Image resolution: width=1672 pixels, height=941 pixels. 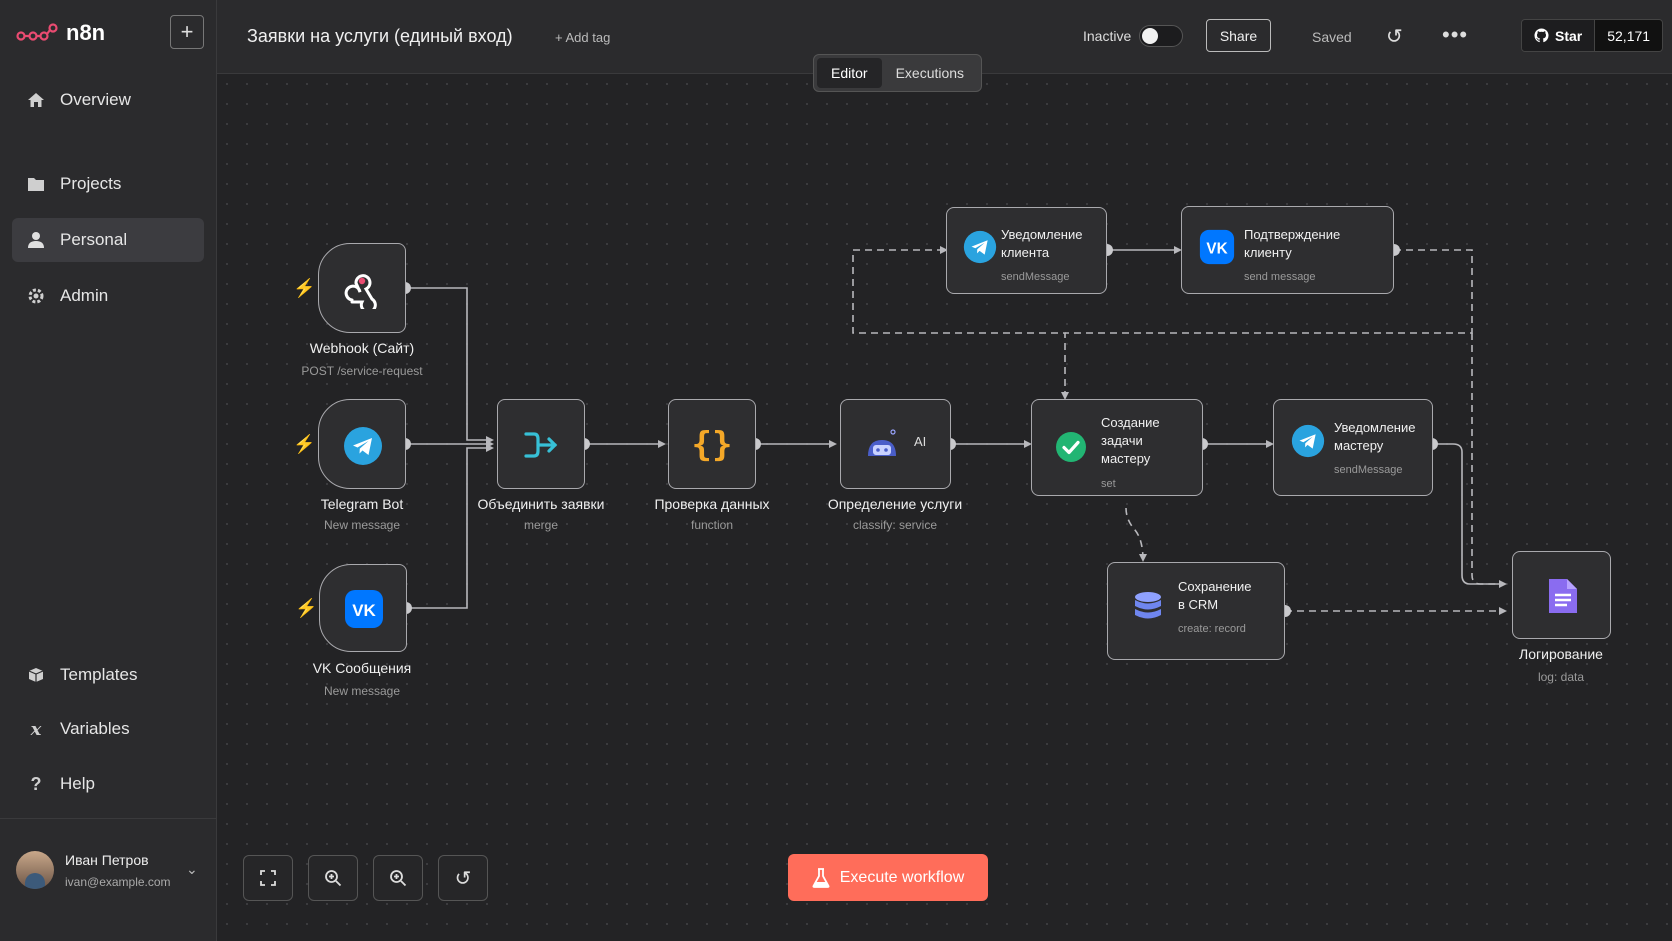 I want to click on share-button: Share, so click(x=1238, y=35).